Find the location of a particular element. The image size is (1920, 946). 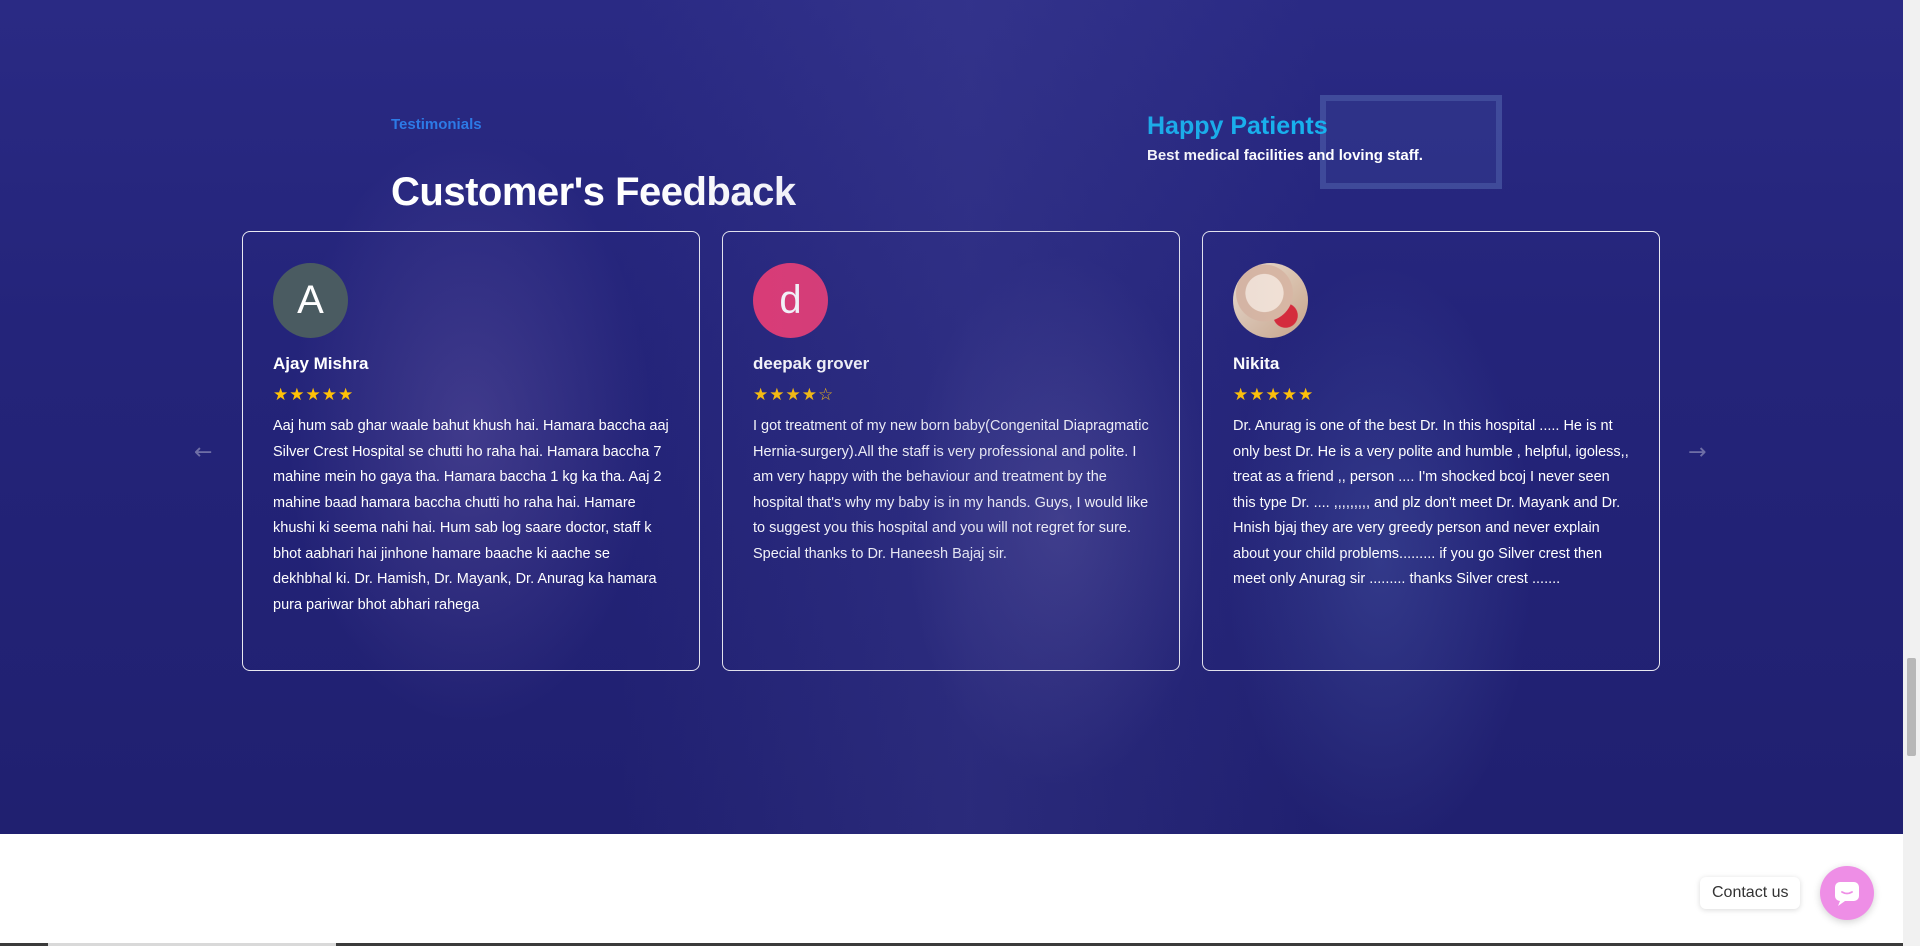

carousel-prev-arrow-icon: ← is located at coordinates (203, 452).